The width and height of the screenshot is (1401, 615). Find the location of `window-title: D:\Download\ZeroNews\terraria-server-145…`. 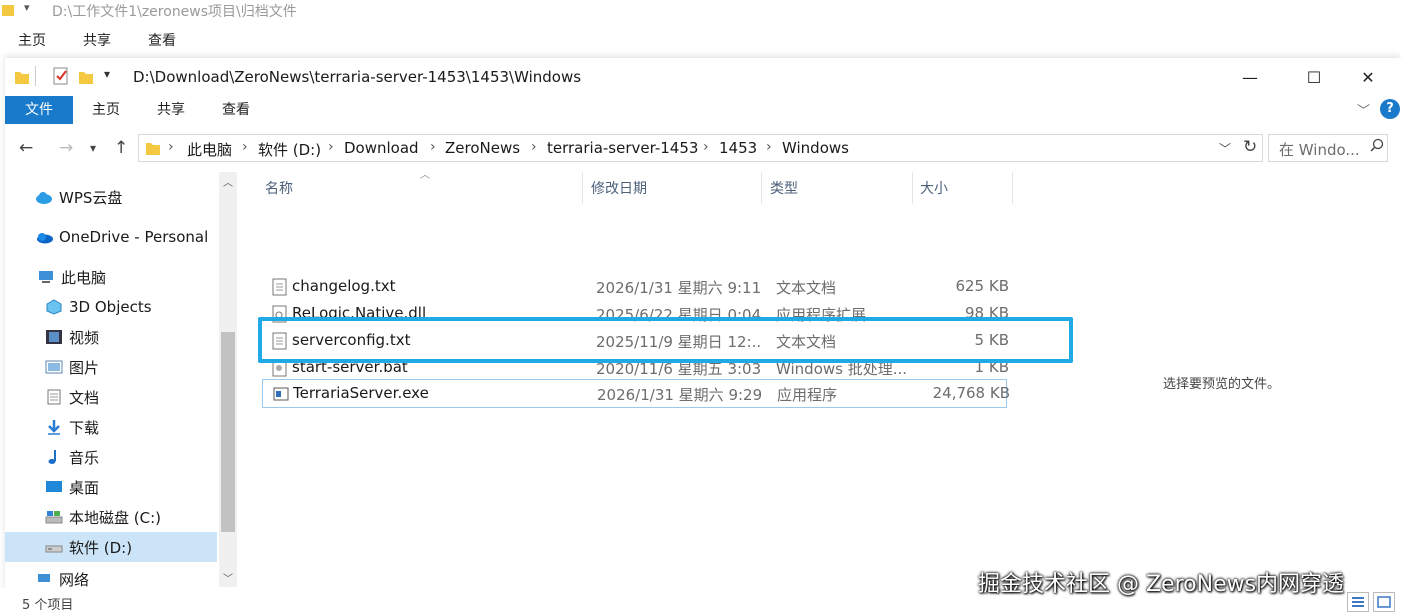

window-title: D:\Download\ZeroNews\terraria-server-145… is located at coordinates (357, 77).